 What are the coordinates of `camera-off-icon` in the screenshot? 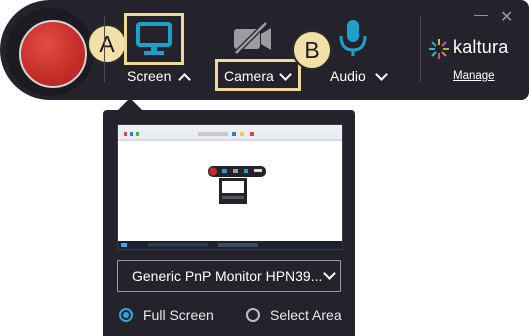 It's located at (252, 38).